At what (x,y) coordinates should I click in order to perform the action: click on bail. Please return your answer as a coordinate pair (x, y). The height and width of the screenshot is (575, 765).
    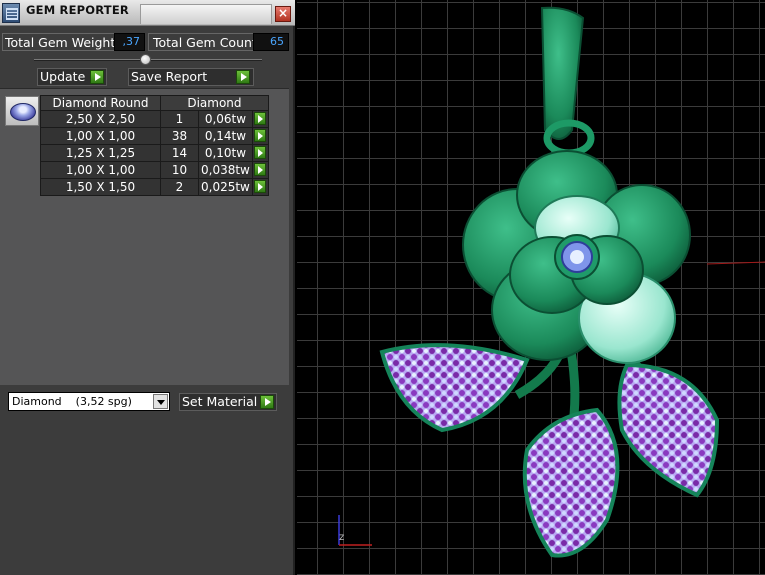
    Looking at the image, I should click on (562, 73).